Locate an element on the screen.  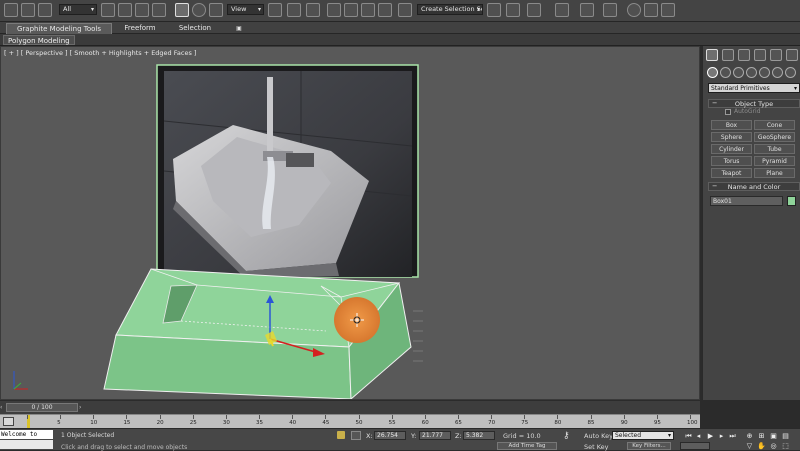
geosphere-button: GeoSphere is located at coordinates (774, 137).